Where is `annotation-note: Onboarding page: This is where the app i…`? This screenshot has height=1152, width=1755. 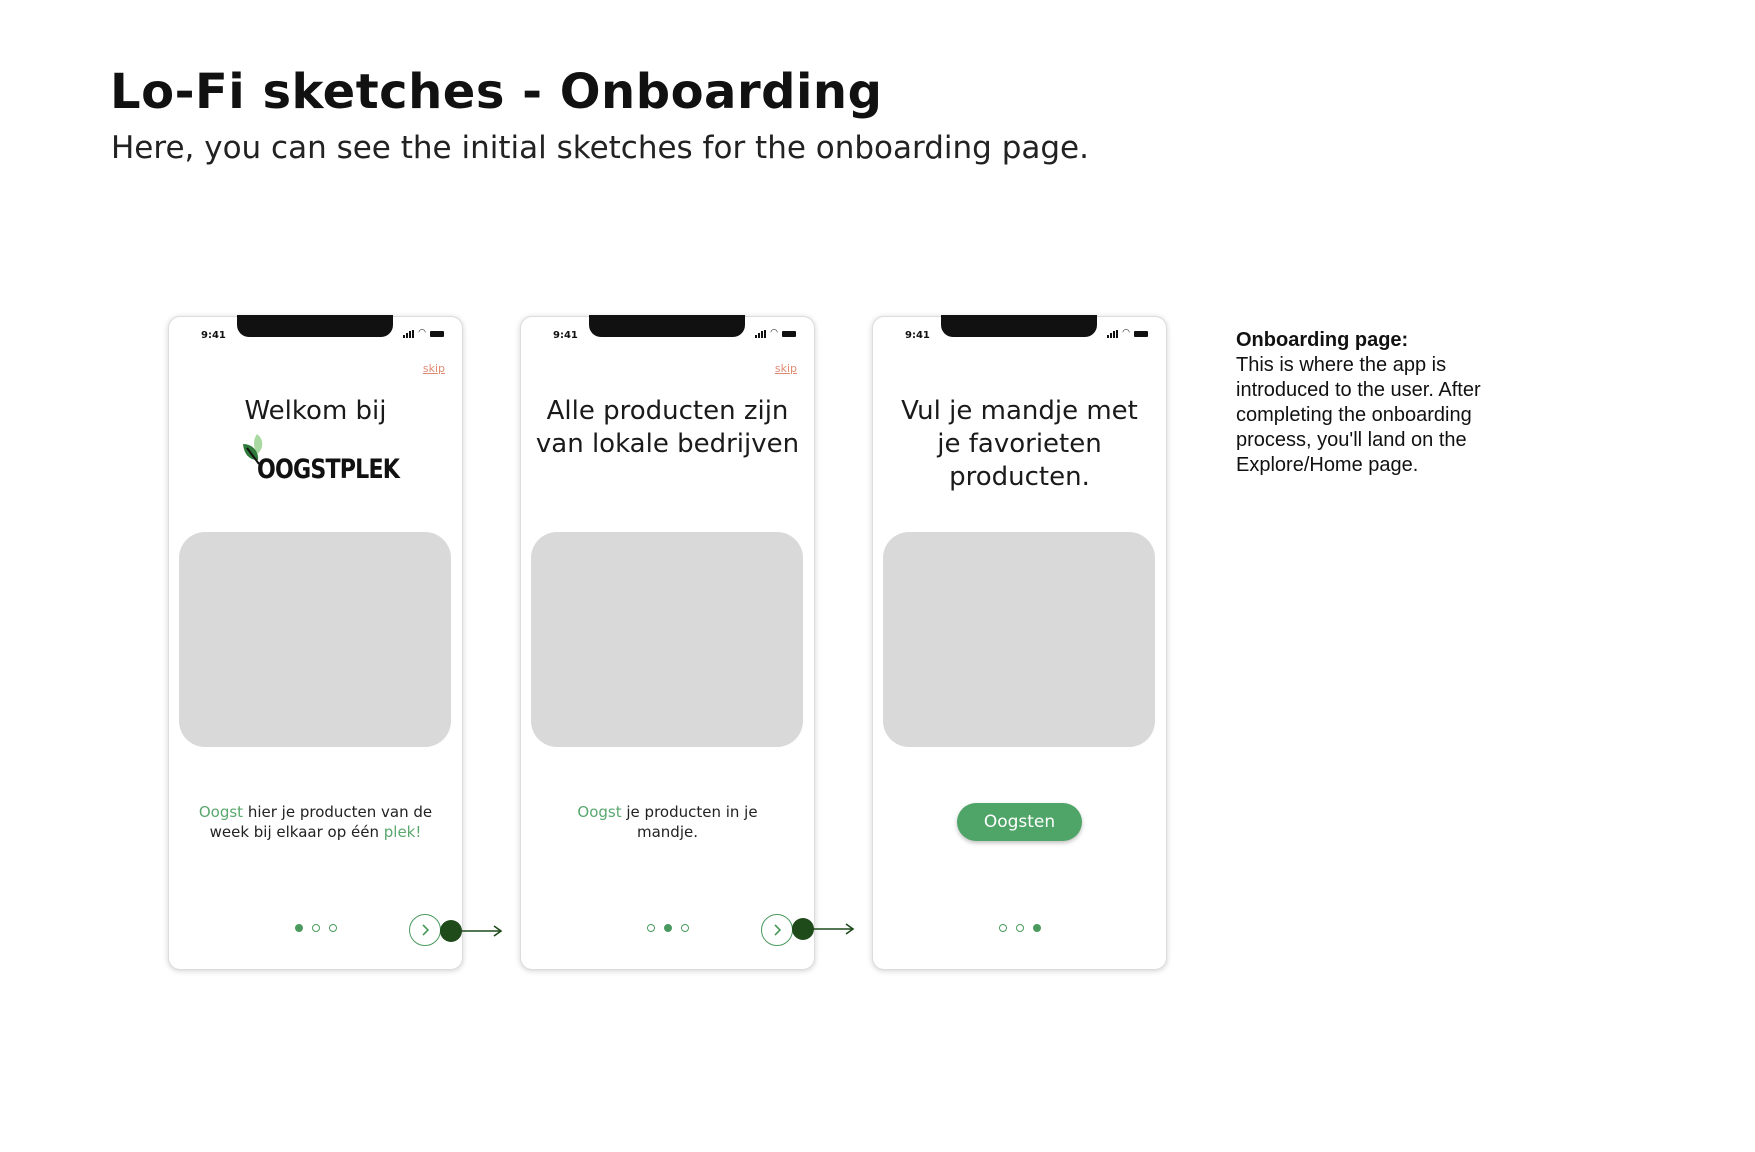 annotation-note: Onboarding page: This is where the app i… is located at coordinates (1366, 403).